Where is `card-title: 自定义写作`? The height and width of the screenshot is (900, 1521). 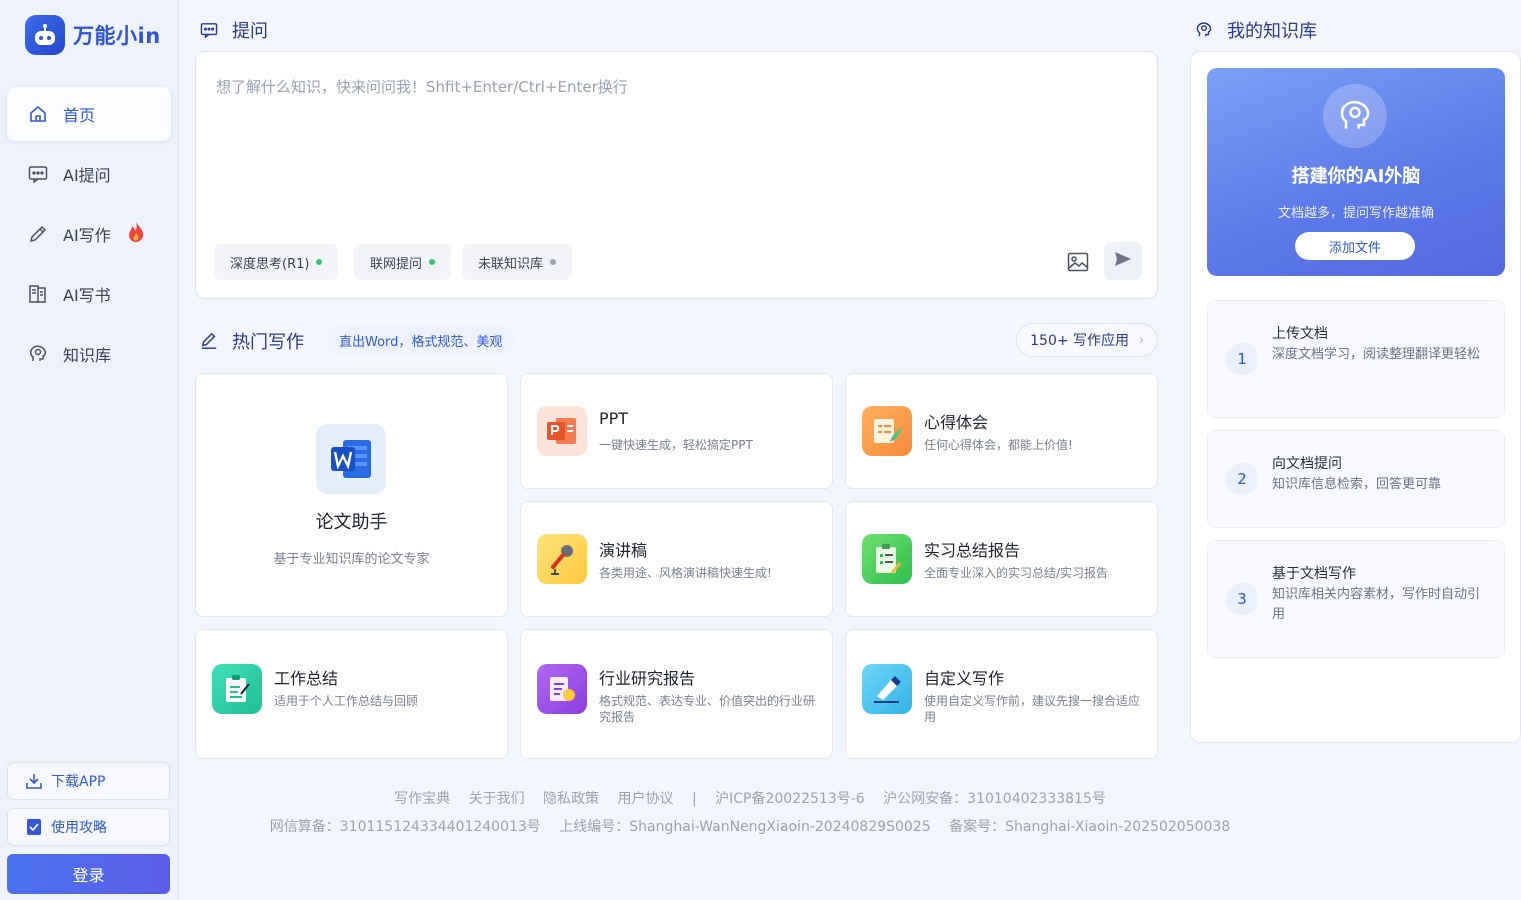
card-title: 自定义写作 is located at coordinates (964, 678).